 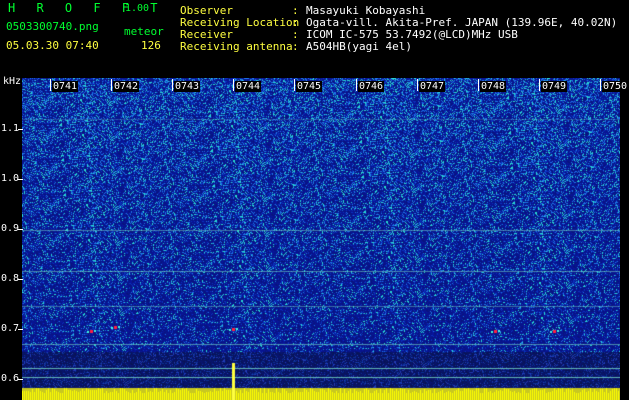 What do you see at coordinates (151, 45) in the screenshot?
I see `count-label: 126` at bounding box center [151, 45].